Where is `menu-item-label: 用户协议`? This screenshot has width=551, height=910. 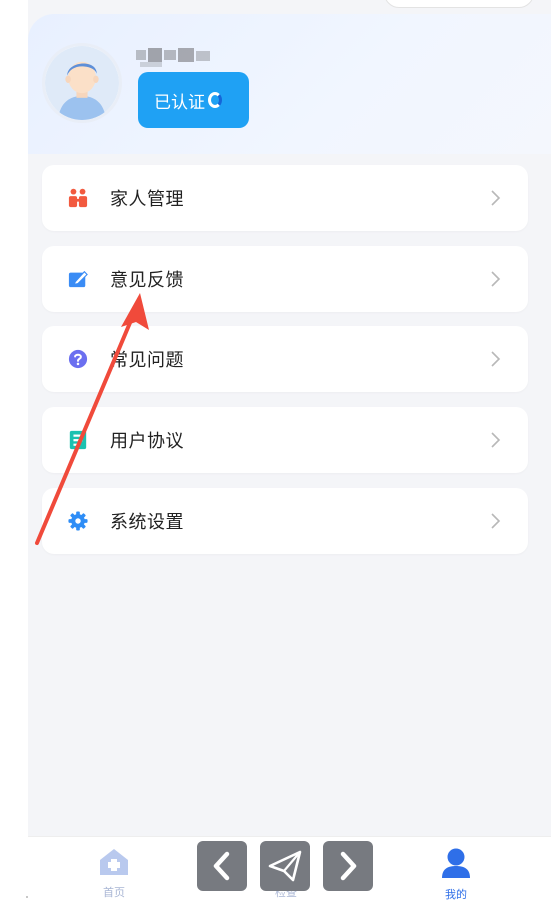
menu-item-label: 用户协议 is located at coordinates (147, 441).